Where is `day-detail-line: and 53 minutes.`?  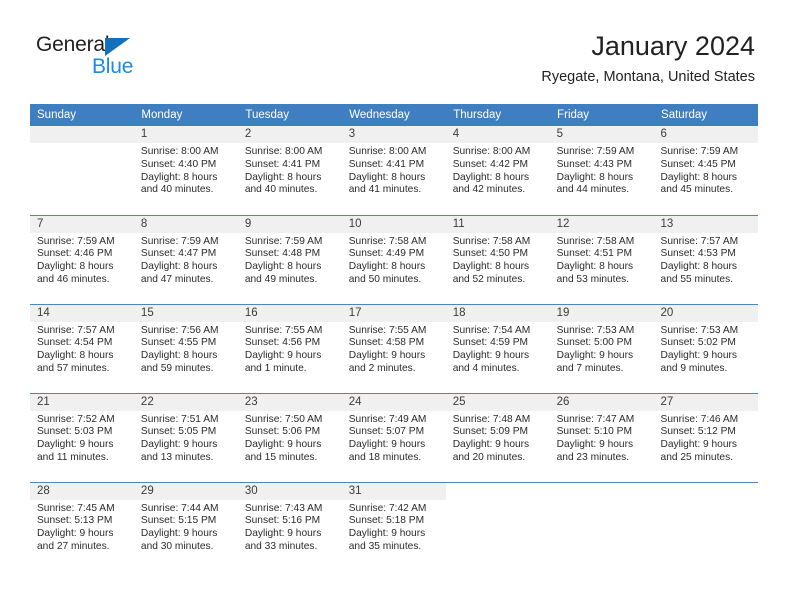
day-detail-line: and 53 minutes. is located at coordinates (593, 279).